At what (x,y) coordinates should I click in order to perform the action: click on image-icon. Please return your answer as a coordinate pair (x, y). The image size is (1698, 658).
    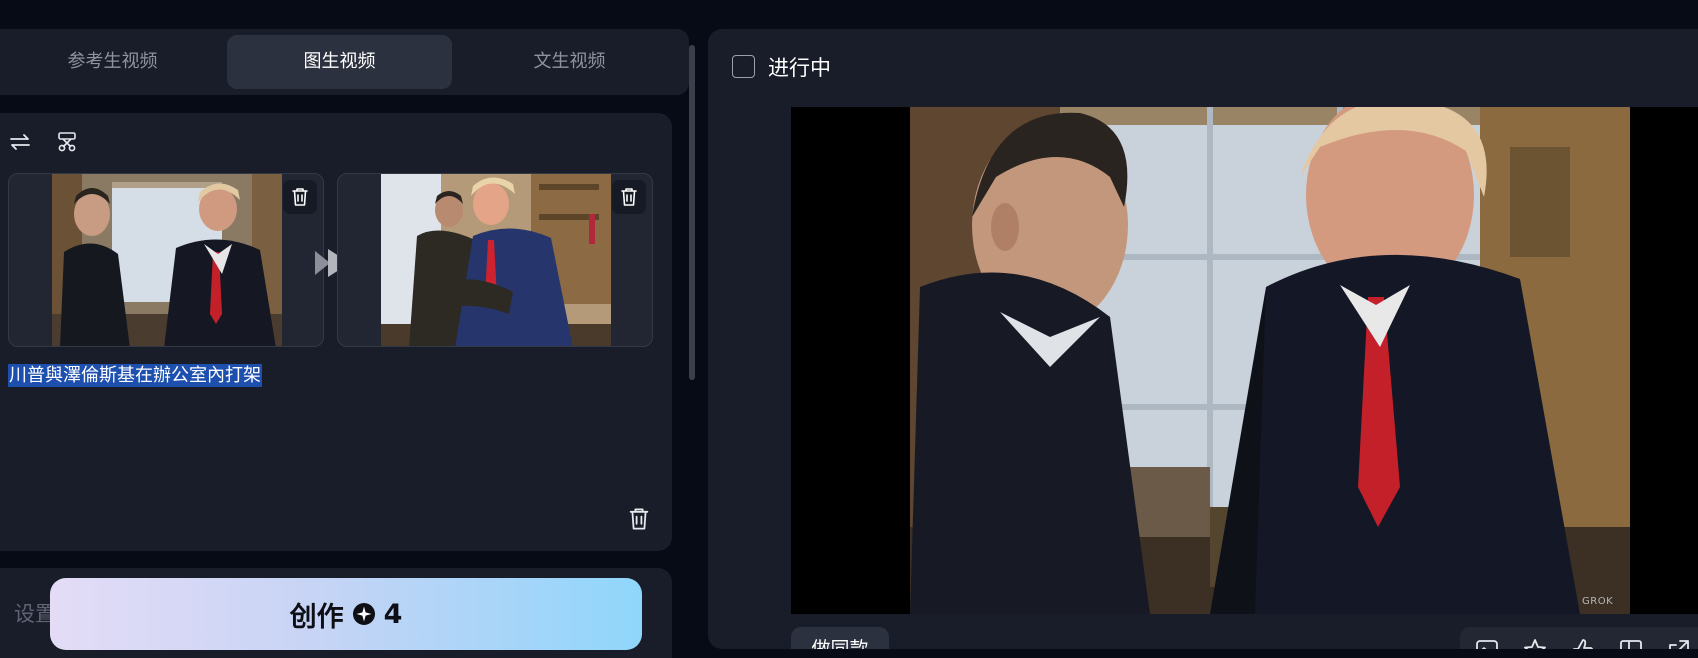
    Looking at the image, I should click on (1487, 643).